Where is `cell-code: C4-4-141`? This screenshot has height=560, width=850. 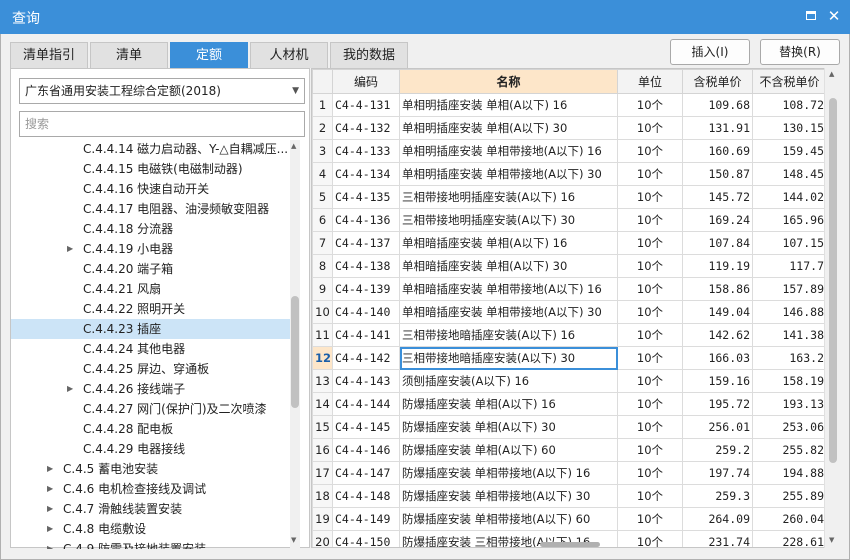 cell-code: C4-4-141 is located at coordinates (366, 335).